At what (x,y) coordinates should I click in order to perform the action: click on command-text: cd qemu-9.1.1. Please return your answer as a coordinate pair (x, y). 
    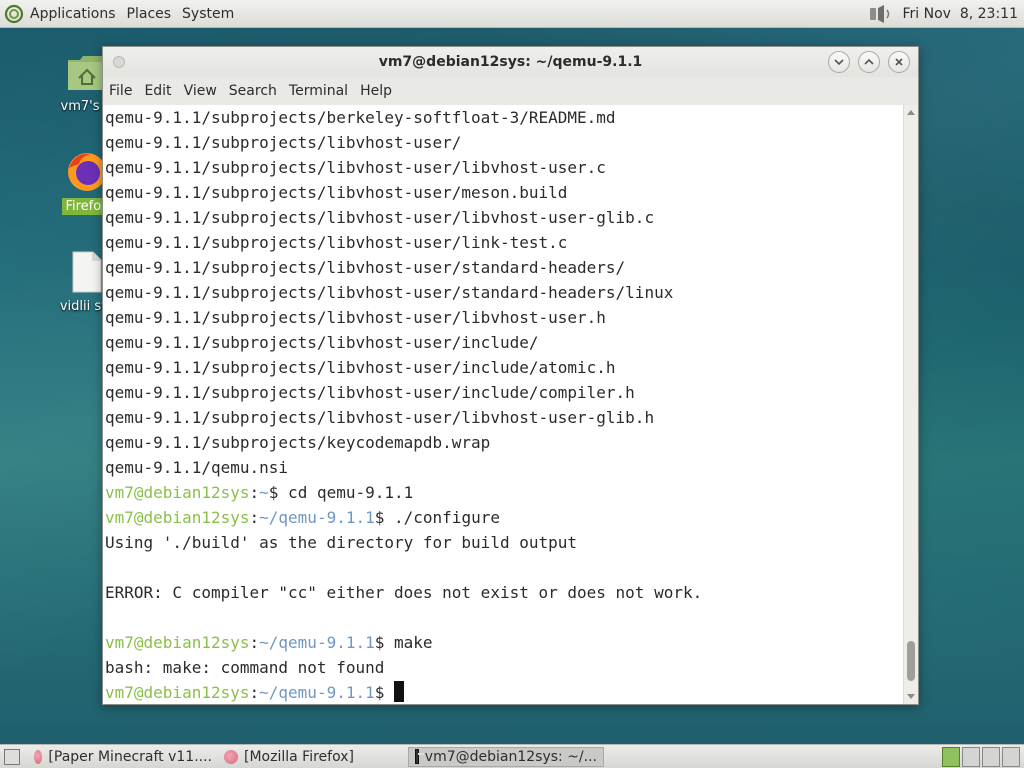
    Looking at the image, I should click on (346, 492).